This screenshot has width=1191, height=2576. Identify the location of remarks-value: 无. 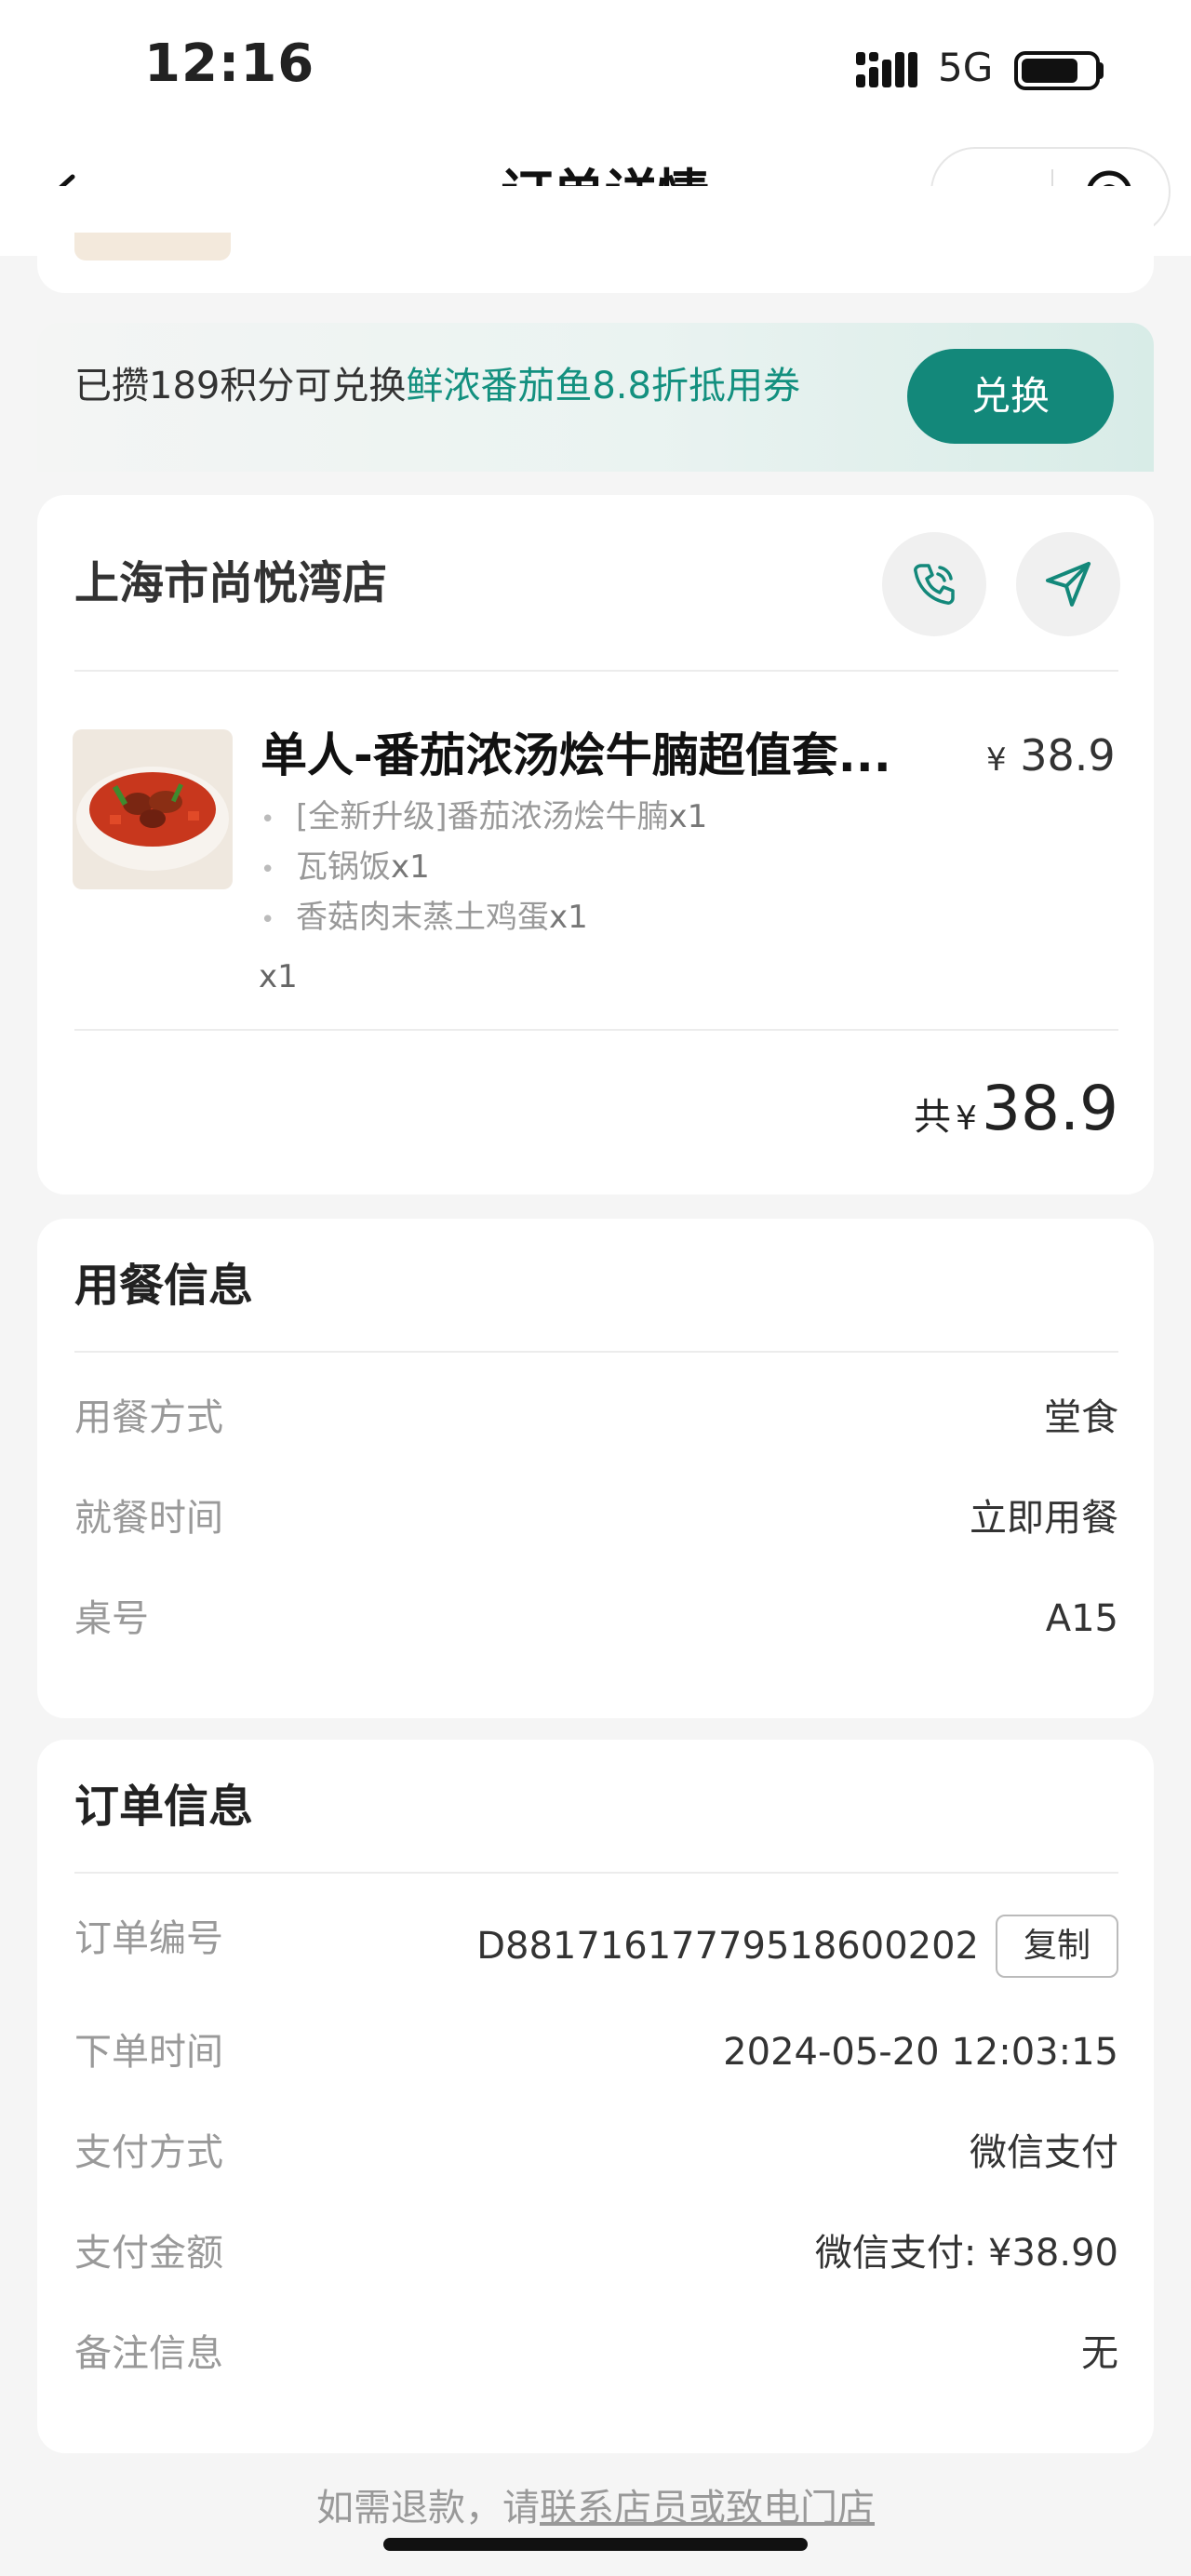
(1099, 2353).